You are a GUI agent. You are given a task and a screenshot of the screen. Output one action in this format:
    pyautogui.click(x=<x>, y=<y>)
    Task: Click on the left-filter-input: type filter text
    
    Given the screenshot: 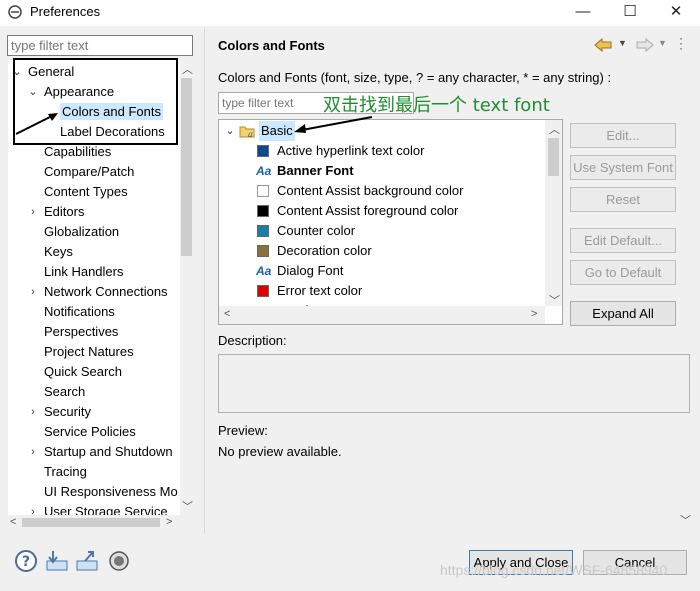 What is the action you would take?
    pyautogui.click(x=100, y=45)
    